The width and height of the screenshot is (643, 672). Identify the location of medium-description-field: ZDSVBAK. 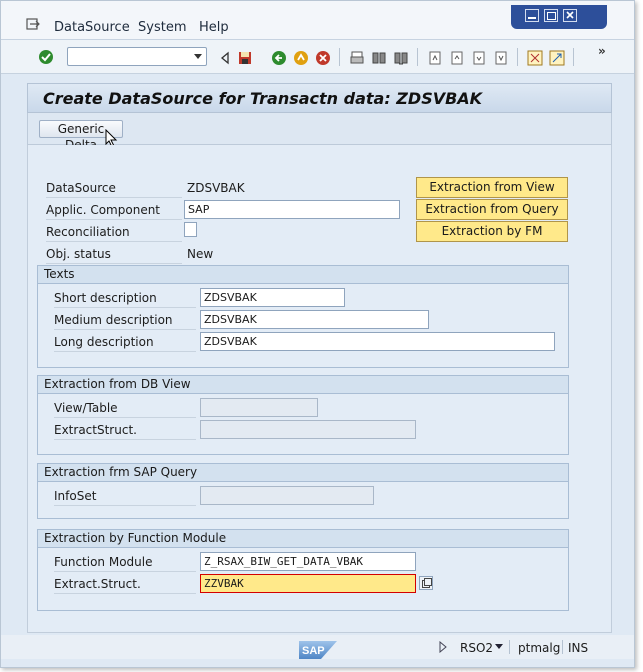
(314, 319).